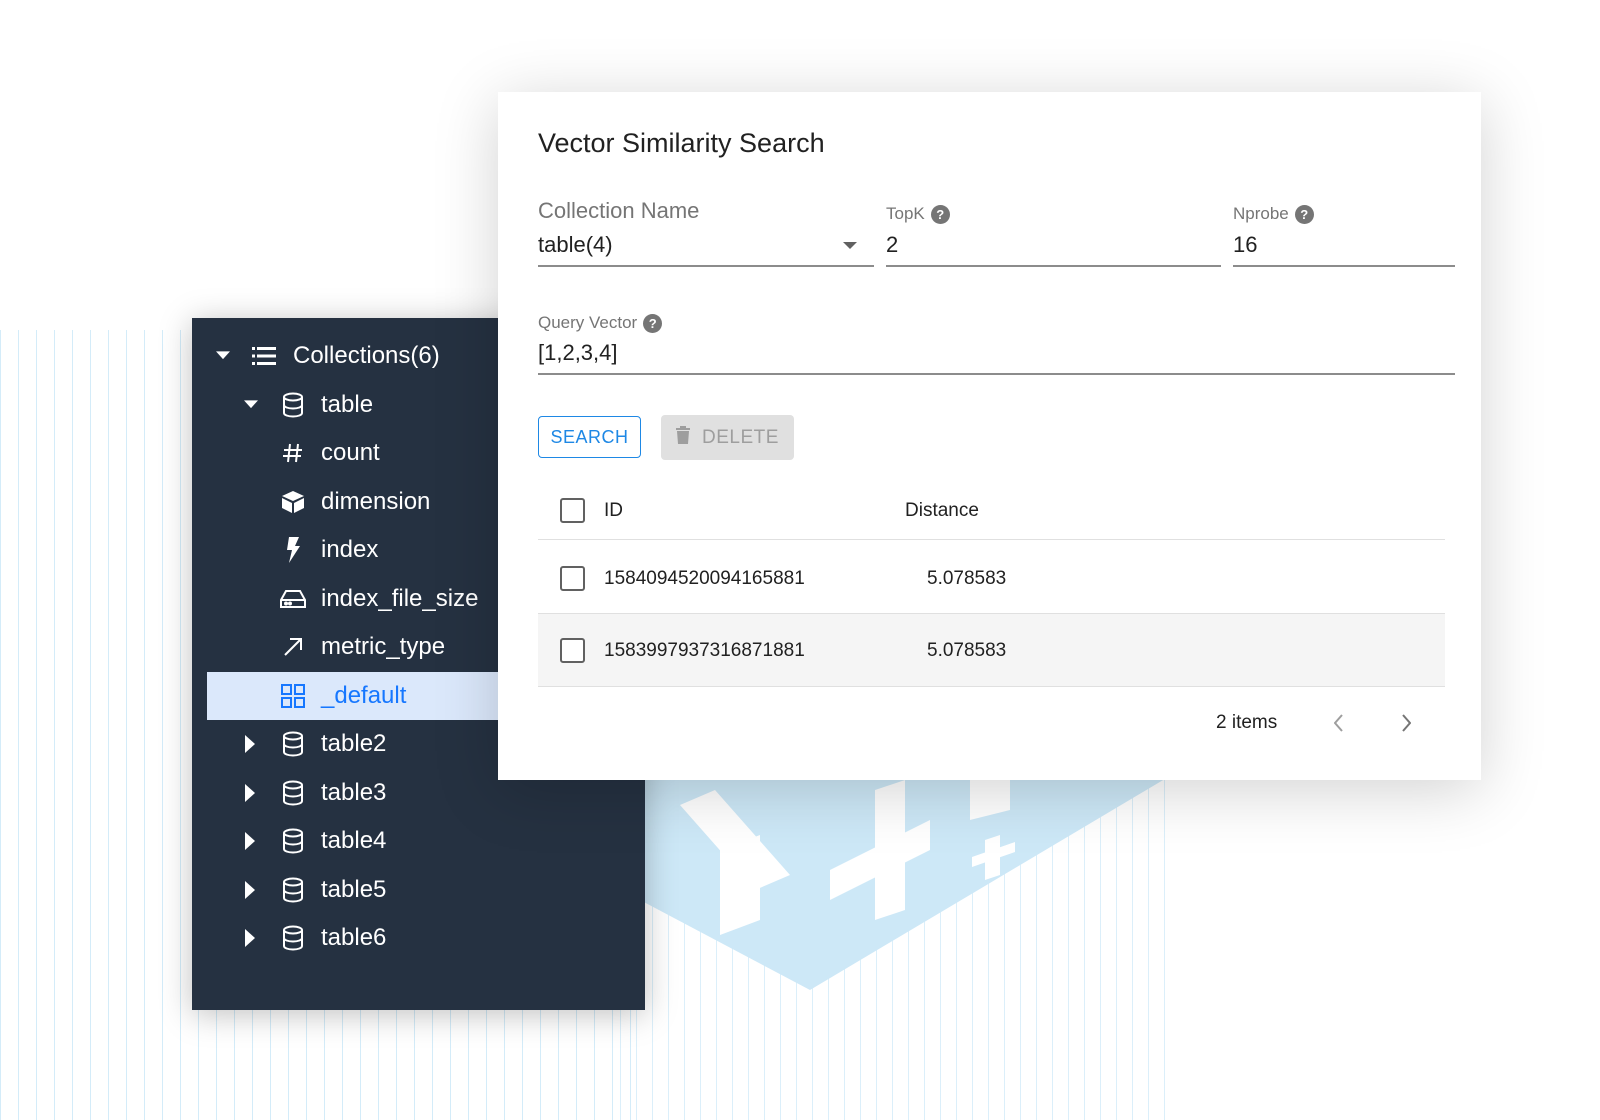 The width and height of the screenshot is (1600, 1120). Describe the element at coordinates (264, 356) in the screenshot. I see `list-icon` at that location.